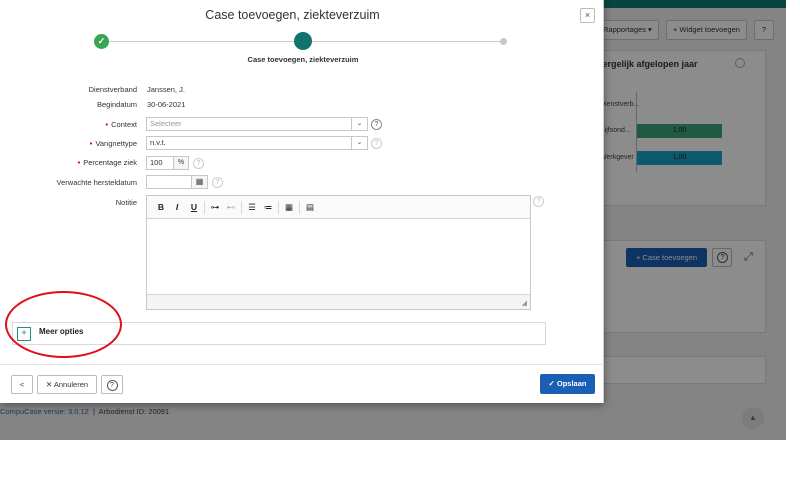 The image size is (800, 500). What do you see at coordinates (194, 207) in the screenshot?
I see `underline-button: U` at bounding box center [194, 207].